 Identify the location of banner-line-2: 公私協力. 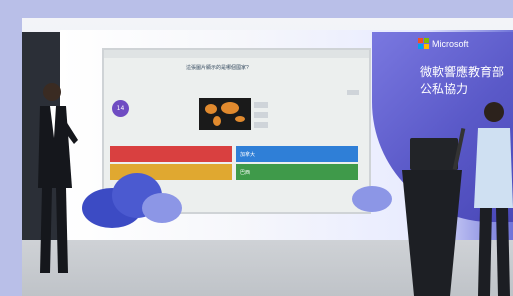
(444, 89).